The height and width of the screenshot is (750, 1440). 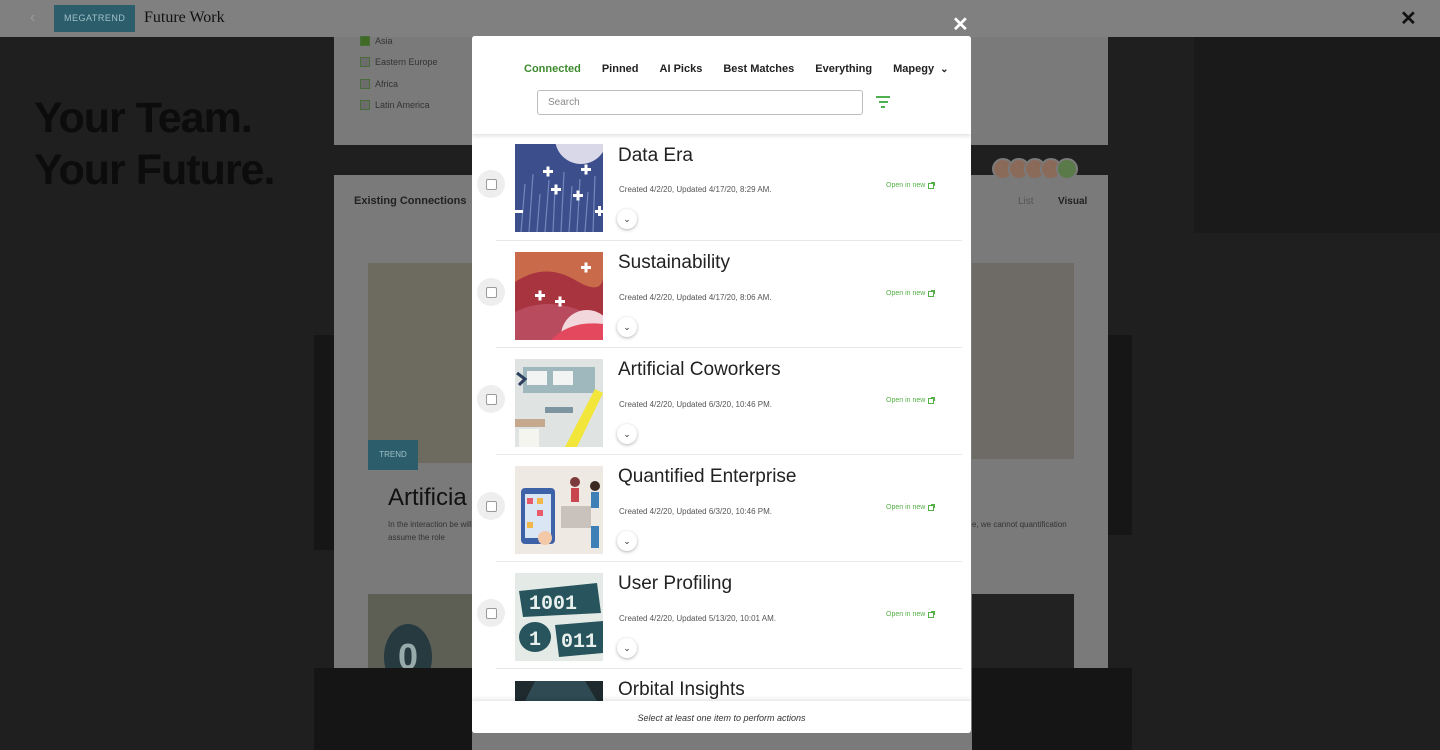 I want to click on tab-connected: Connected, so click(x=552, y=69).